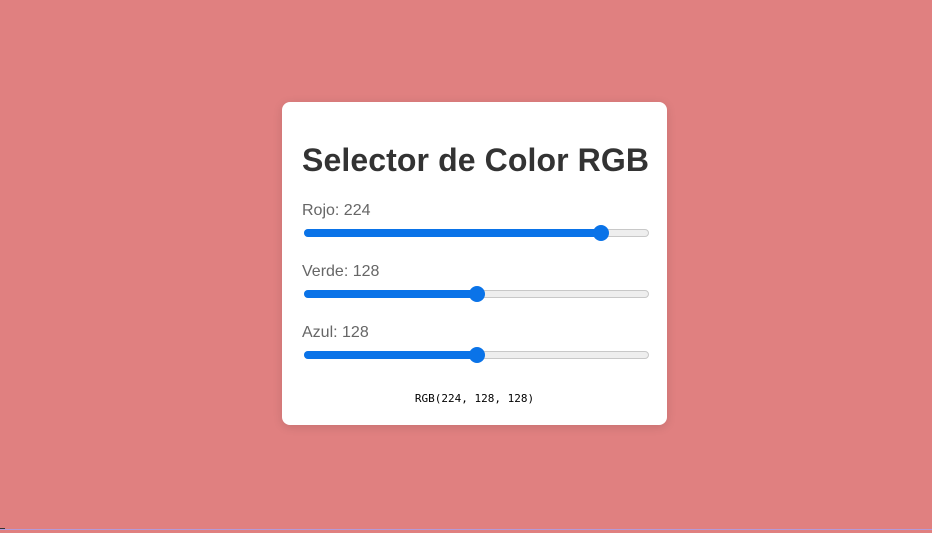 The width and height of the screenshot is (932, 533). I want to click on bottom-divider, so click(466, 529).